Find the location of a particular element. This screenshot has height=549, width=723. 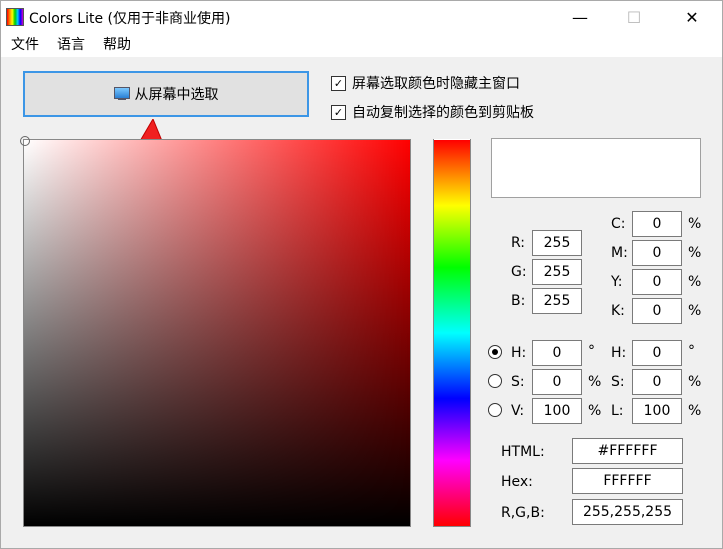

hsl-h-unit: ° is located at coordinates (691, 351).